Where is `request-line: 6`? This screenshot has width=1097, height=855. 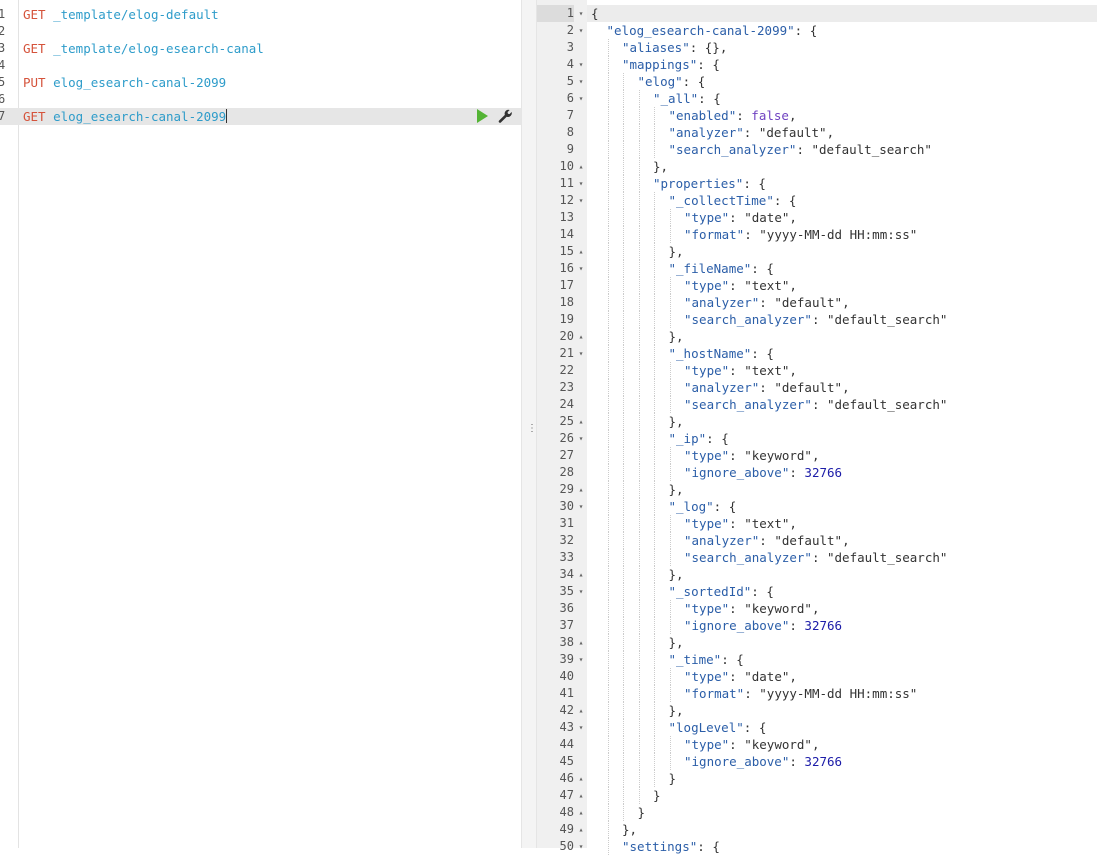
request-line: 6 is located at coordinates (260, 99).